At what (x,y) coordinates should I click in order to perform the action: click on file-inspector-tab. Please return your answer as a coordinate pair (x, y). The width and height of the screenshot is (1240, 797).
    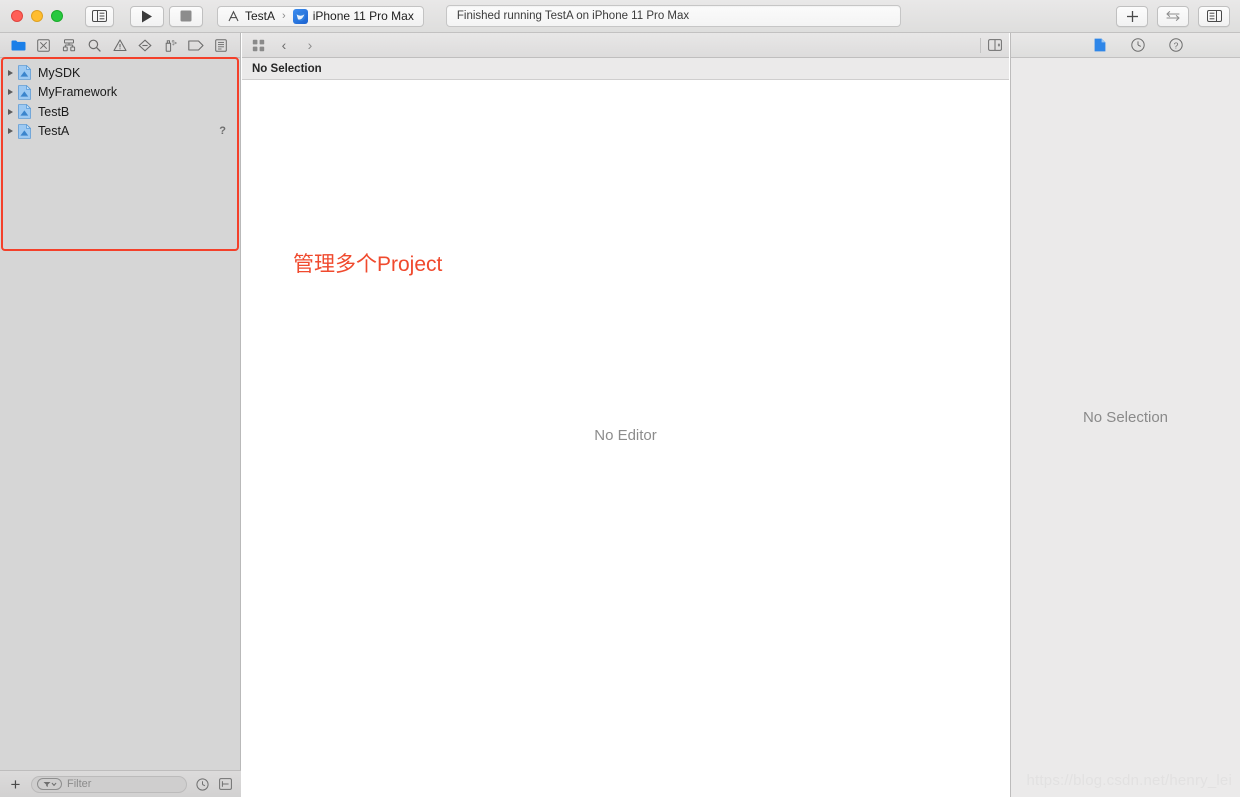
    Looking at the image, I should click on (1100, 45).